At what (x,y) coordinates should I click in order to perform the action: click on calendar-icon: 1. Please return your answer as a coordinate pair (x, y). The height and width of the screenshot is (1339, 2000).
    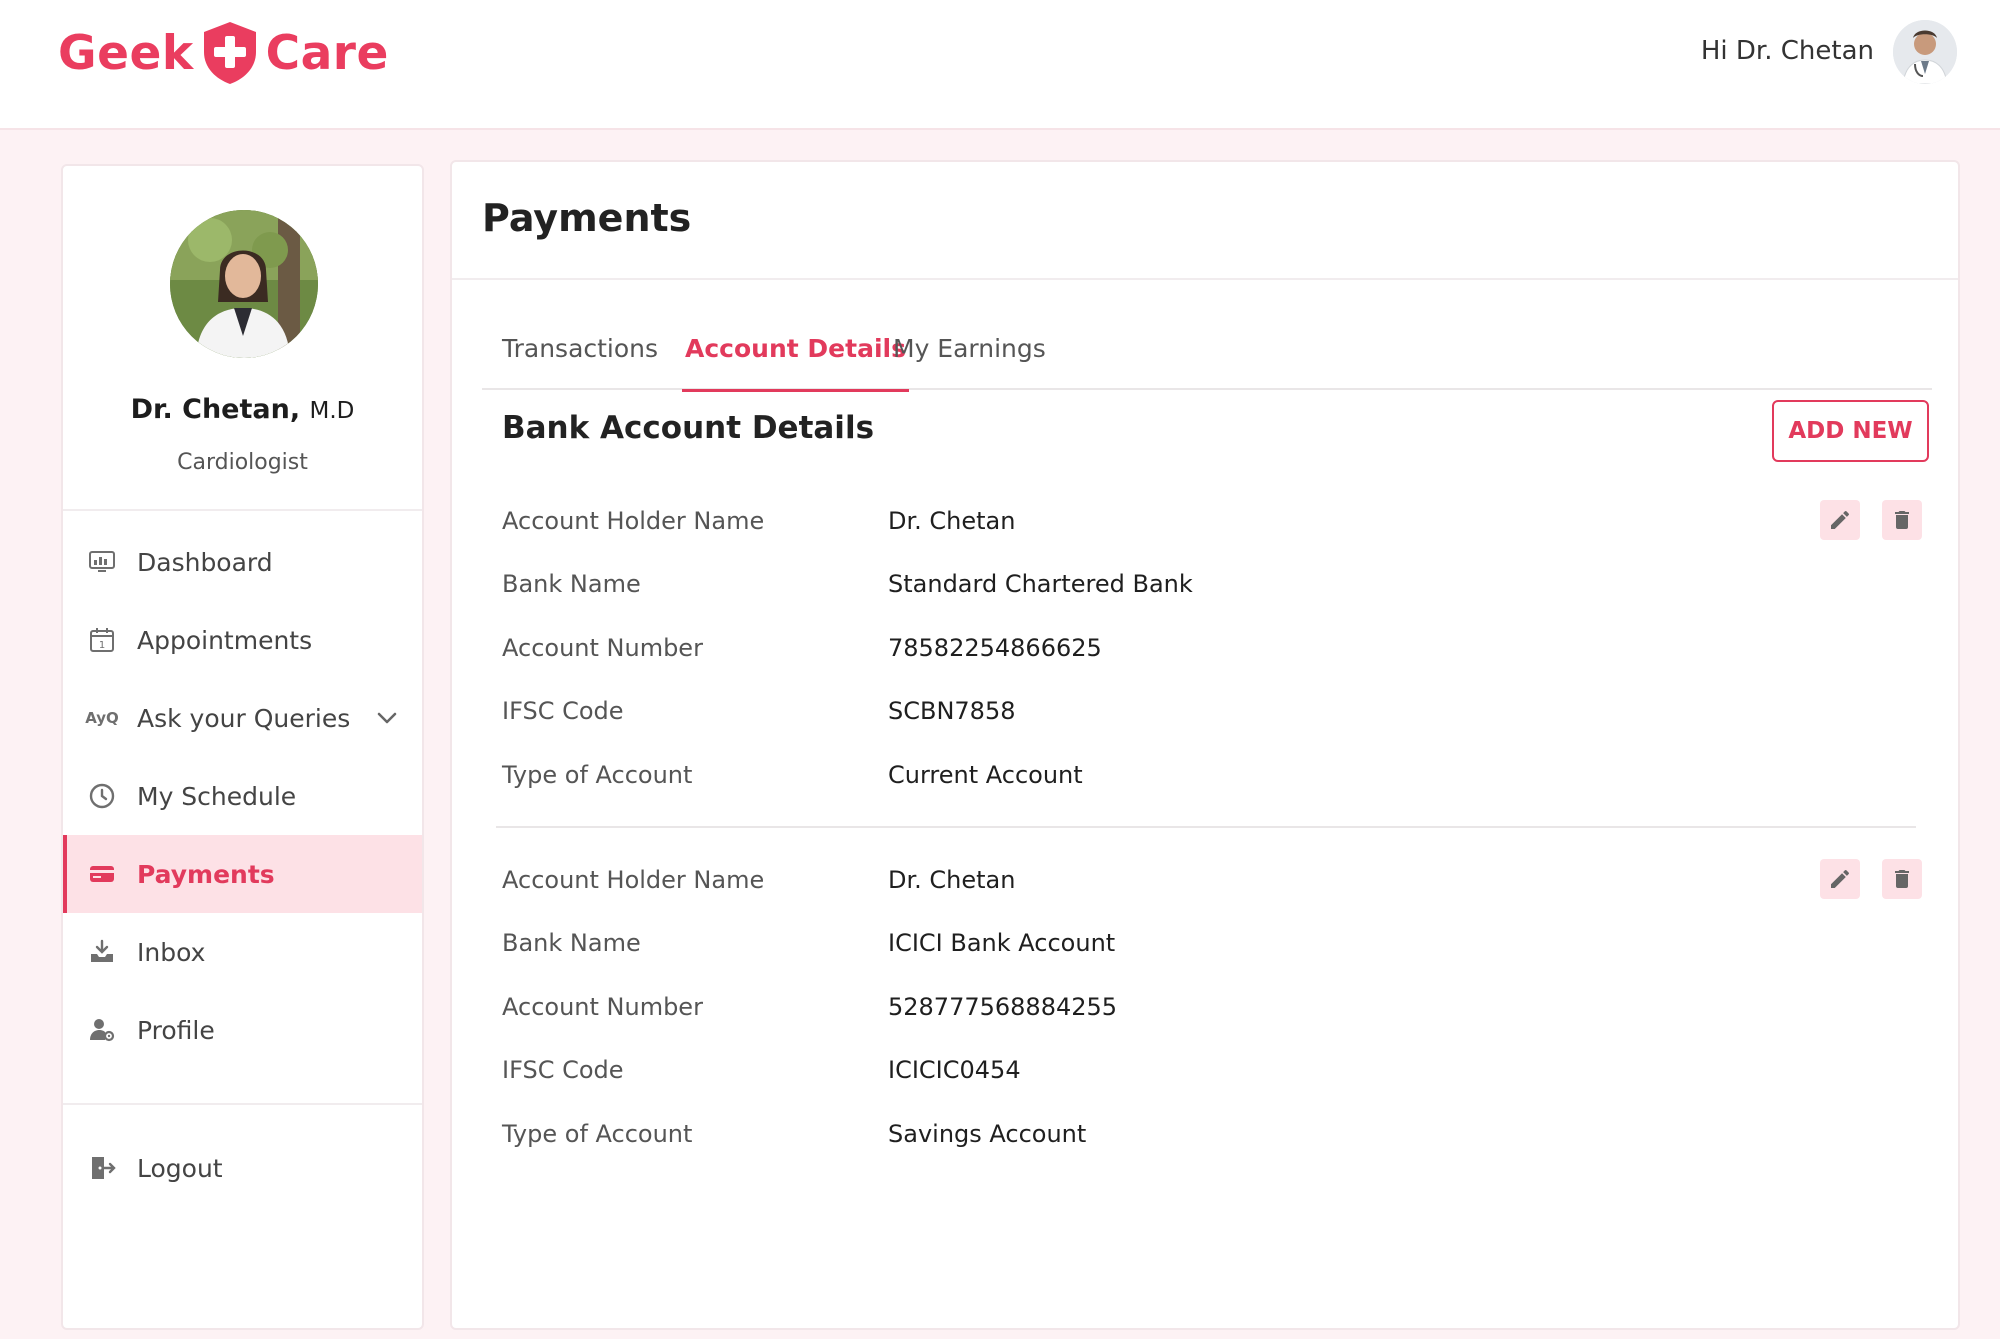
    Looking at the image, I should click on (102, 640).